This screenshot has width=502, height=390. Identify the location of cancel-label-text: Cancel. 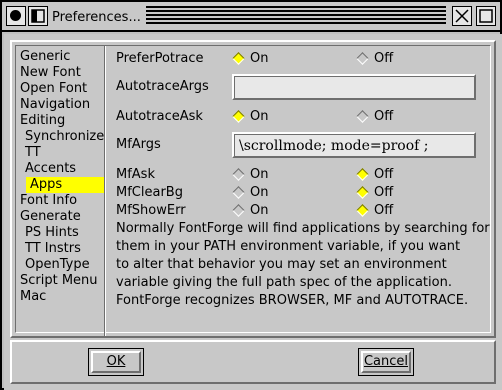
(386, 361).